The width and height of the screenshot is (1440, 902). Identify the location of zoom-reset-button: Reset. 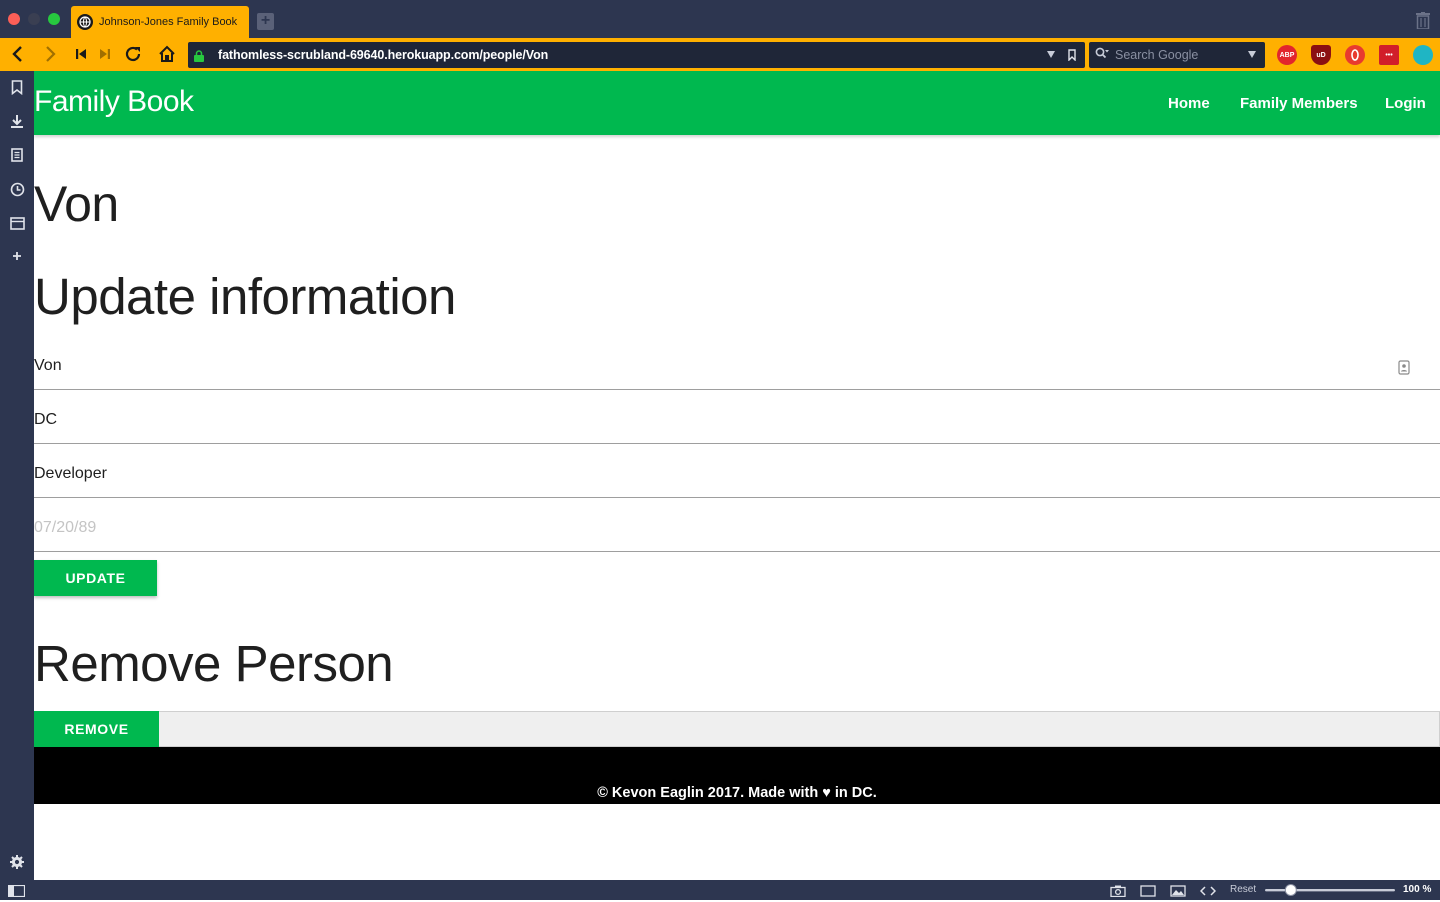
(1243, 889).